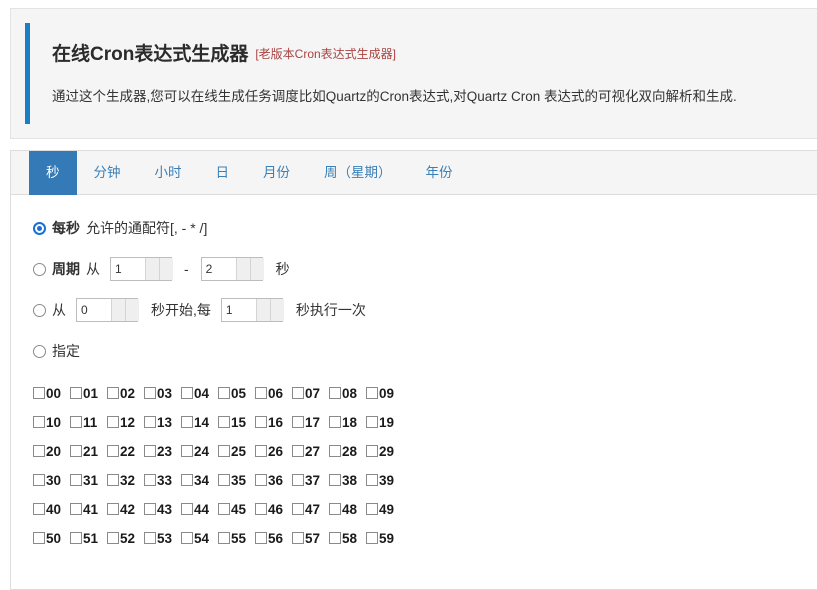 The width and height of the screenshot is (817, 590). I want to click on checkbox-cell-36: 36, so click(273, 480).